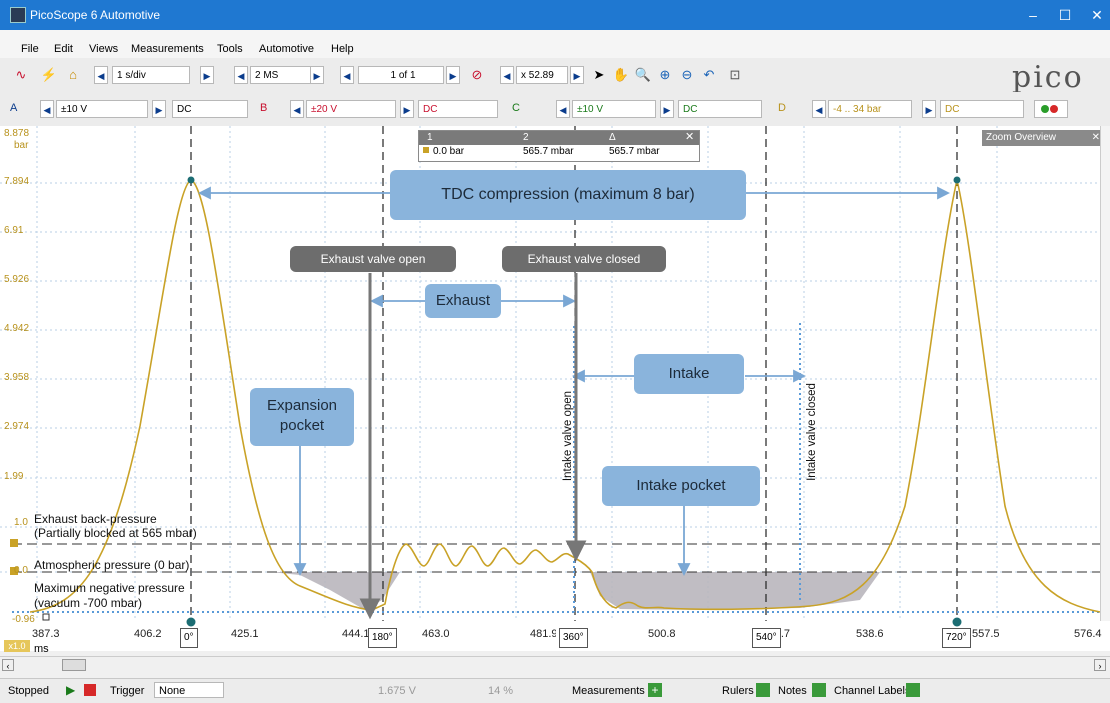  I want to click on page-prev: ◀, so click(347, 75).